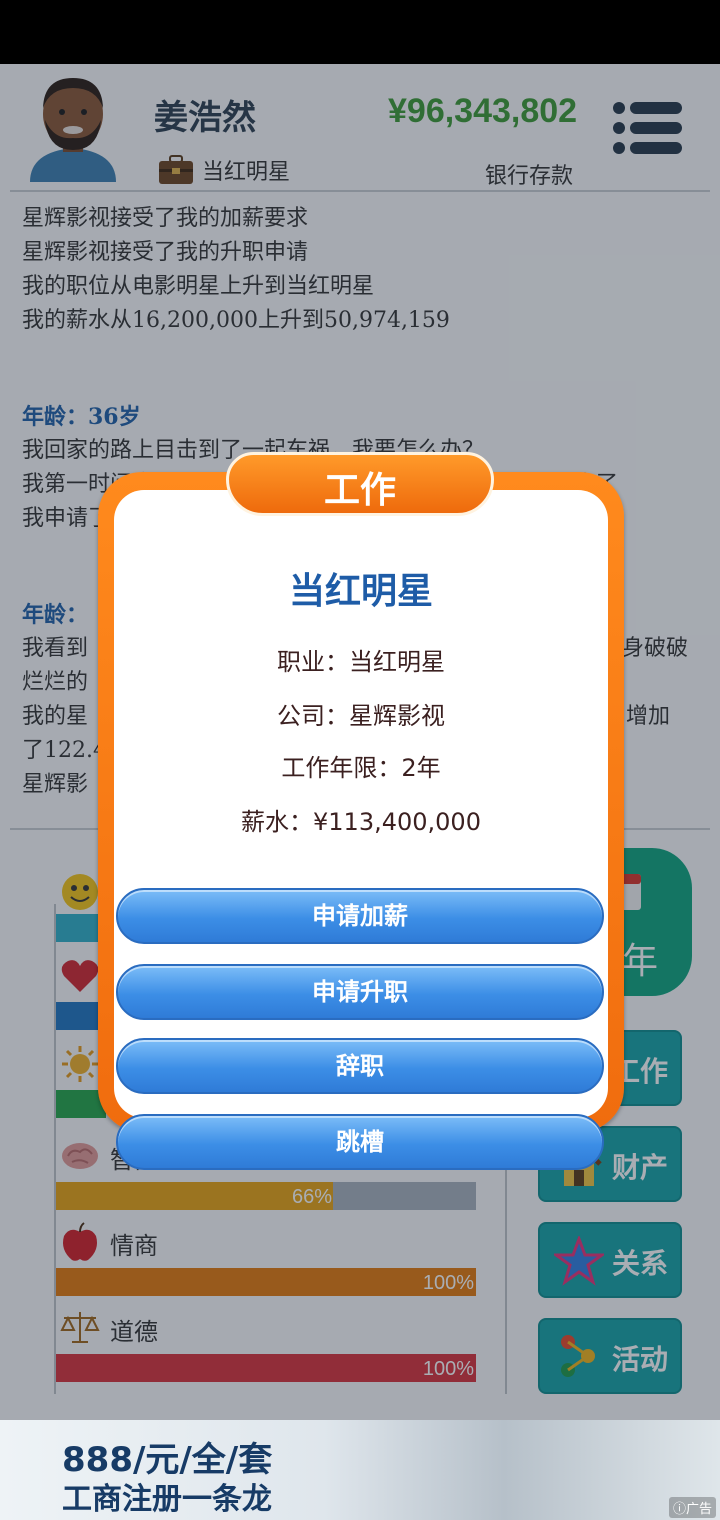 The height and width of the screenshot is (1520, 720). I want to click on dialog-tab-label: 工作, so click(359, 490).